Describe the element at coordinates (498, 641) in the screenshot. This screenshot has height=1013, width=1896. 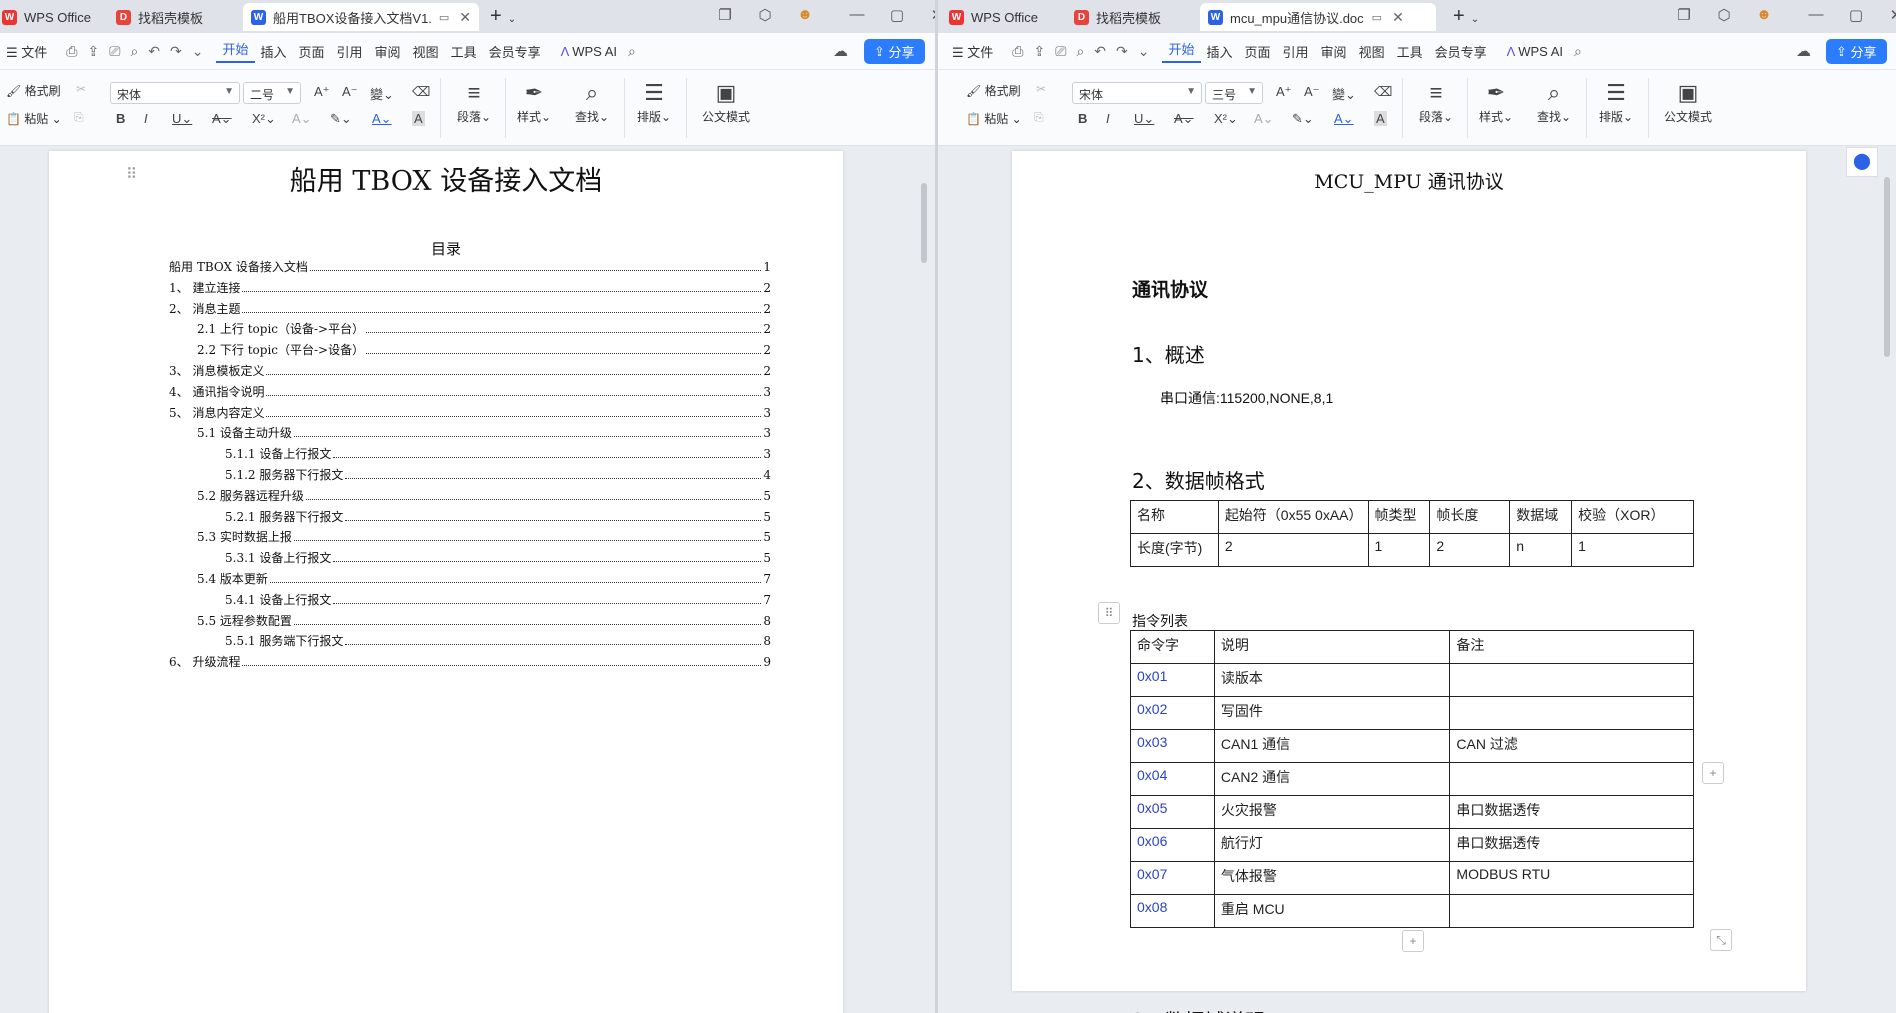
I see `toc-entry: 5.5.1 服务端下行报文 8` at that location.